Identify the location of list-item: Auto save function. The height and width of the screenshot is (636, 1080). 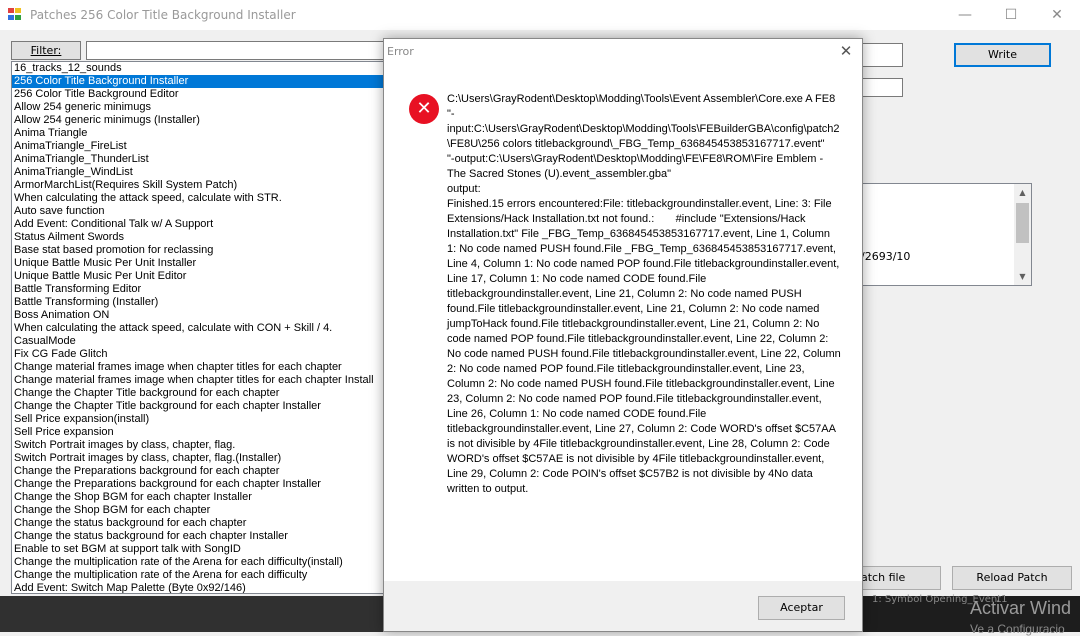
(198, 211).